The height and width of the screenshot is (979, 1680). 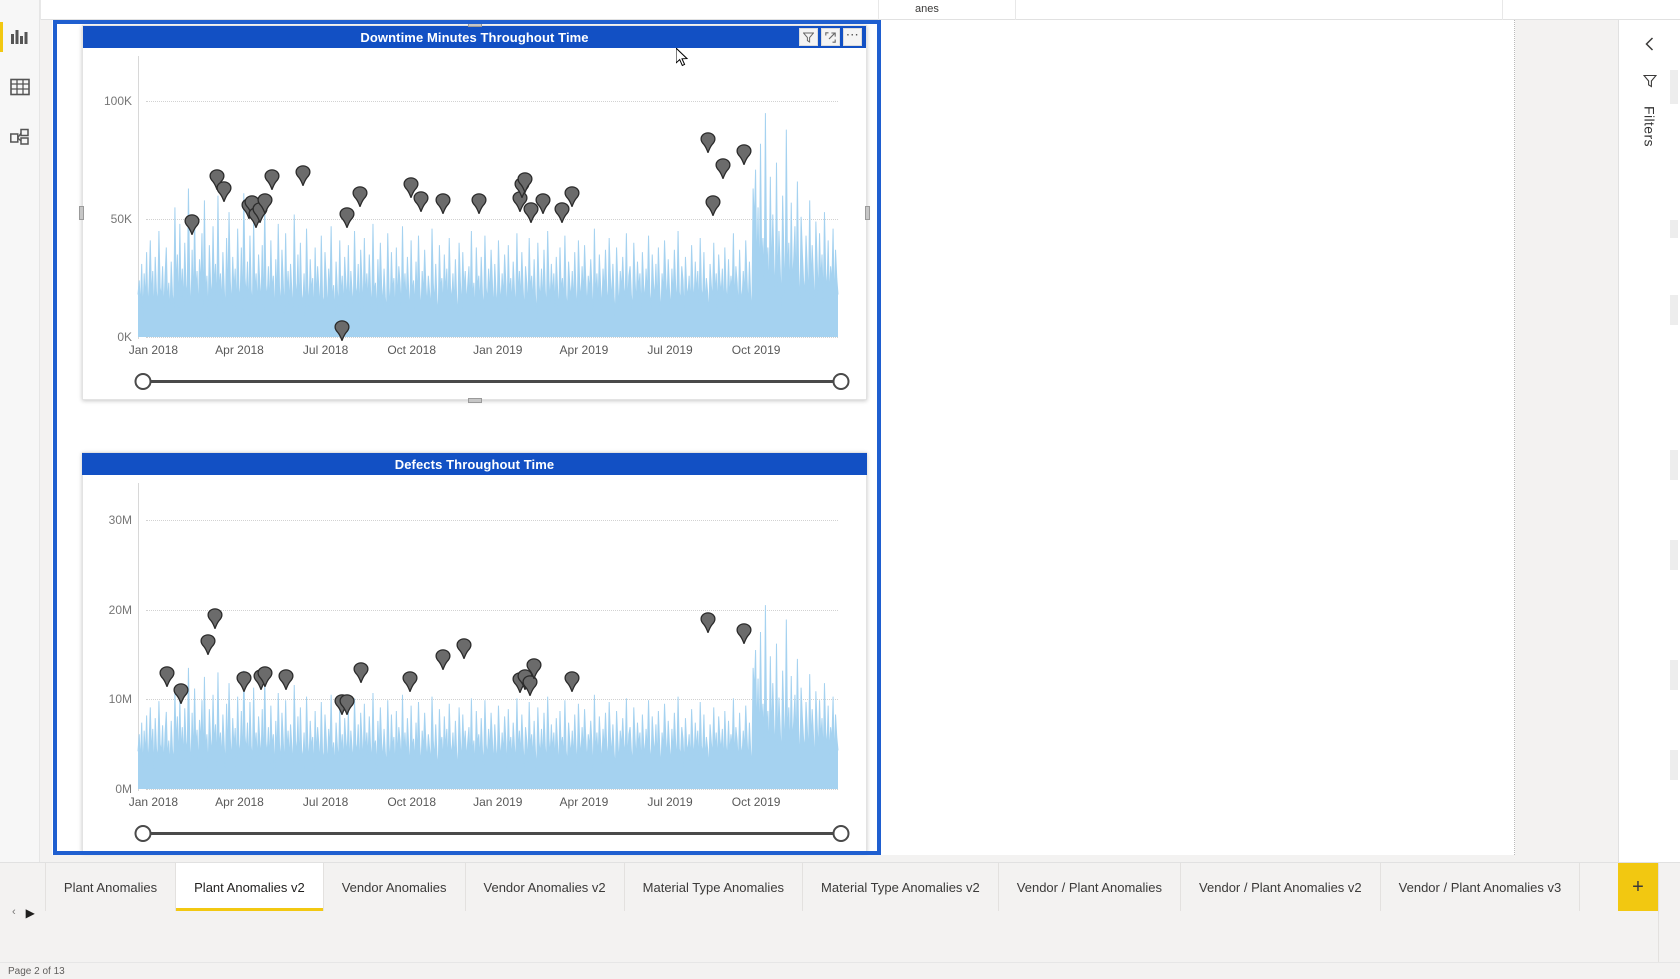 I want to click on collapse-pane-chevron-icon, so click(x=1650, y=44).